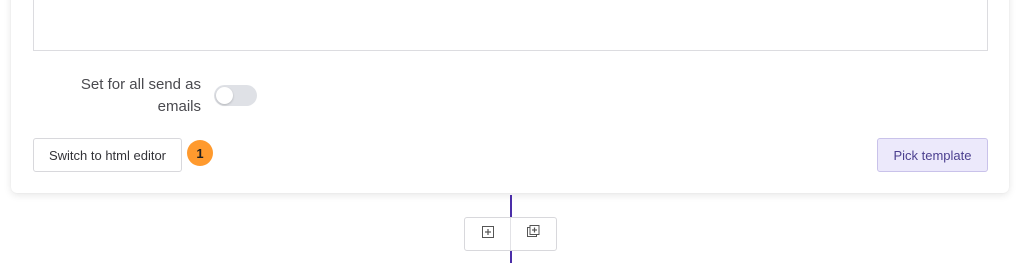 This screenshot has width=1024, height=263. I want to click on switch-to-html-editor-button: Switch to html editor, so click(107, 155).